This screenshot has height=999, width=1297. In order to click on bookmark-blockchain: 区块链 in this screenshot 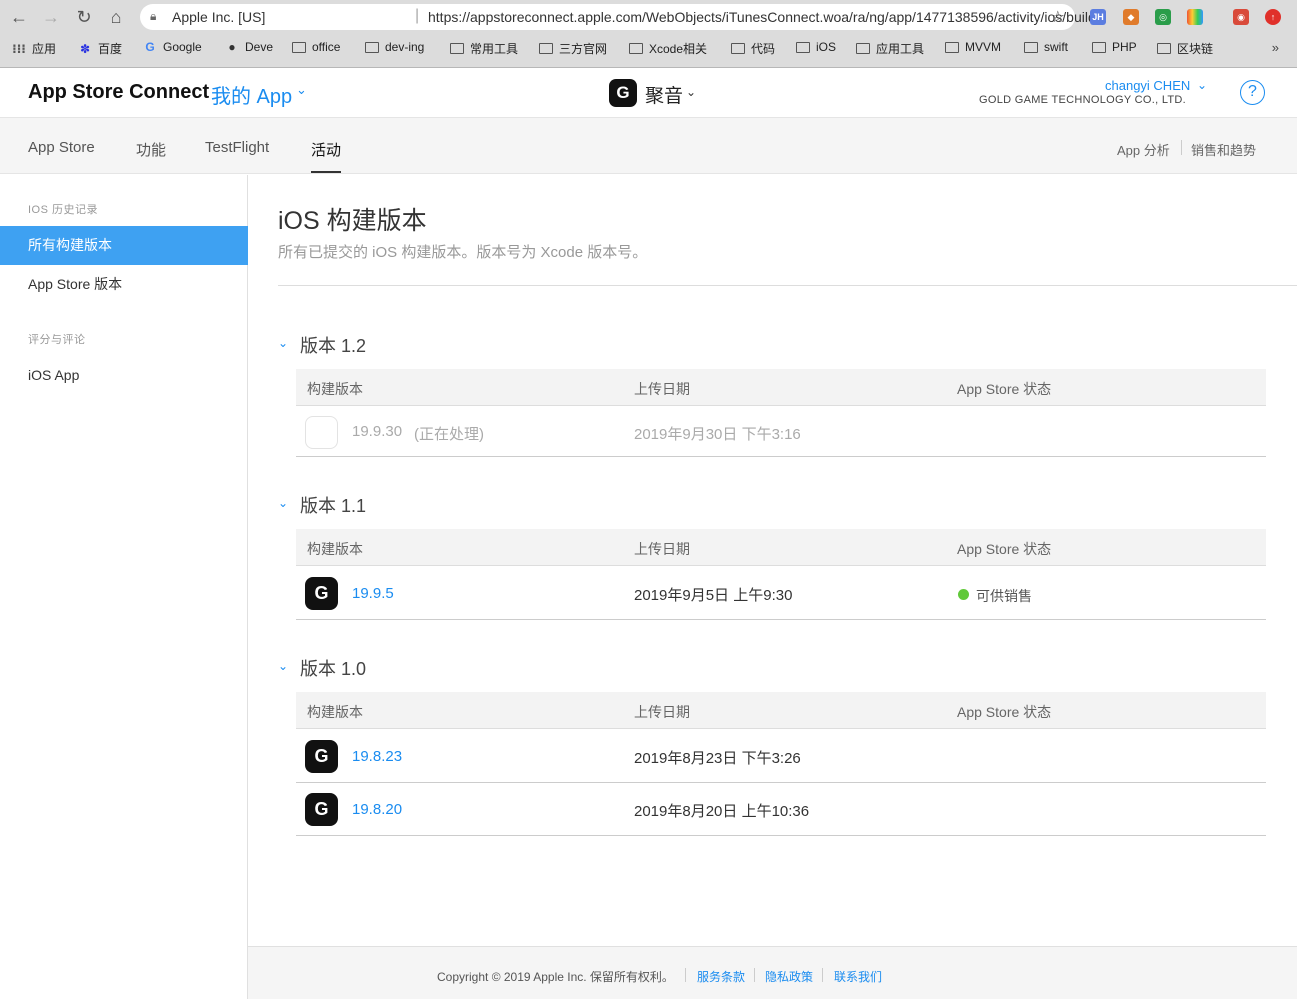, I will do `click(1185, 48)`.